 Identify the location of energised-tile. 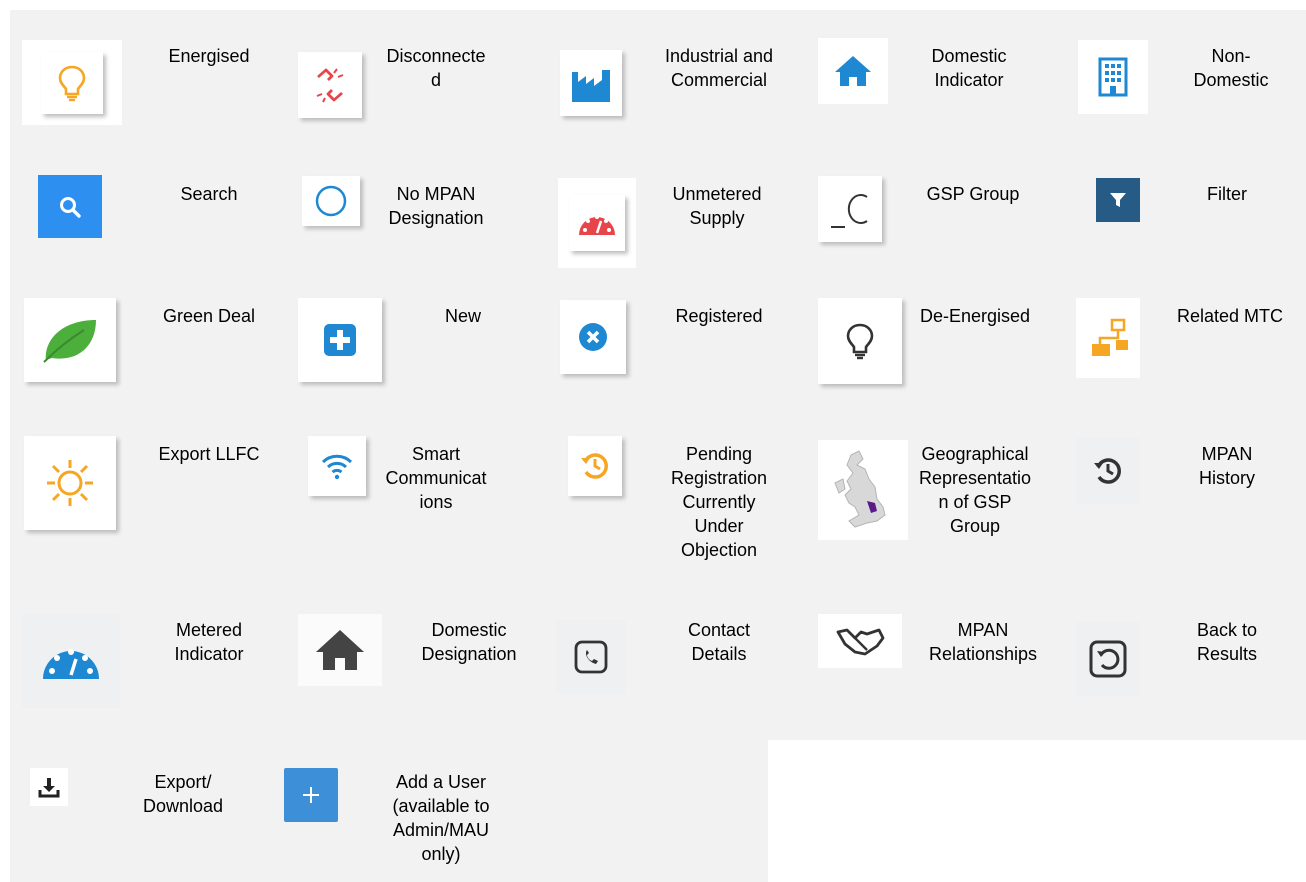
(72, 82).